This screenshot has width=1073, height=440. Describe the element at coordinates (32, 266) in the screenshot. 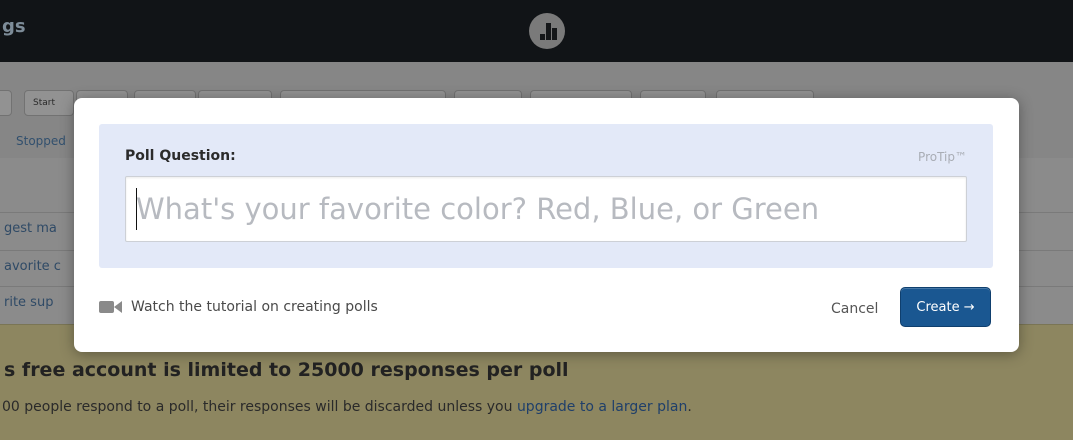

I see `list-item-label: avorite c` at that location.